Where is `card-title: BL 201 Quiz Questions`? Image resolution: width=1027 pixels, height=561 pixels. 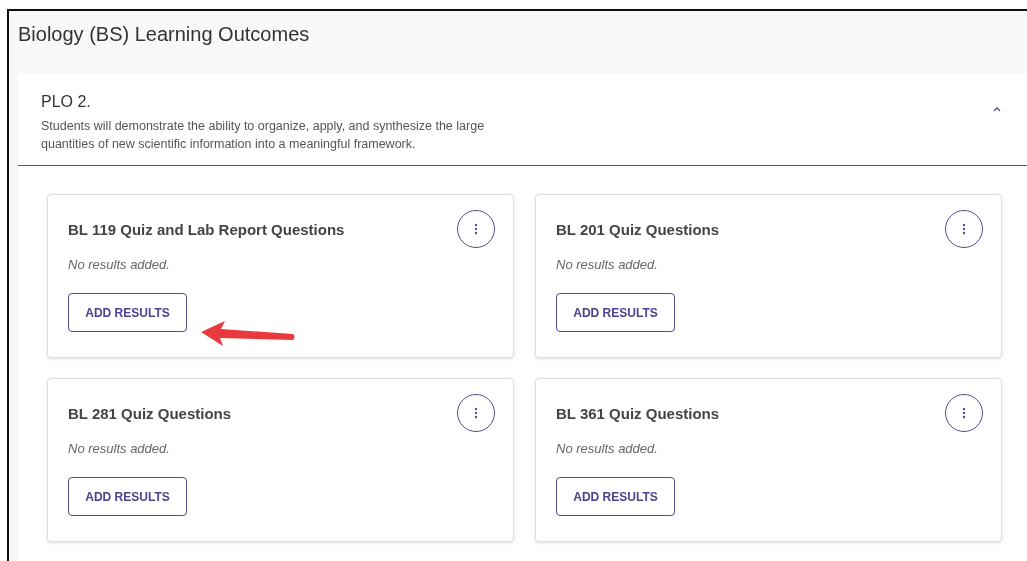 card-title: BL 201 Quiz Questions is located at coordinates (638, 229).